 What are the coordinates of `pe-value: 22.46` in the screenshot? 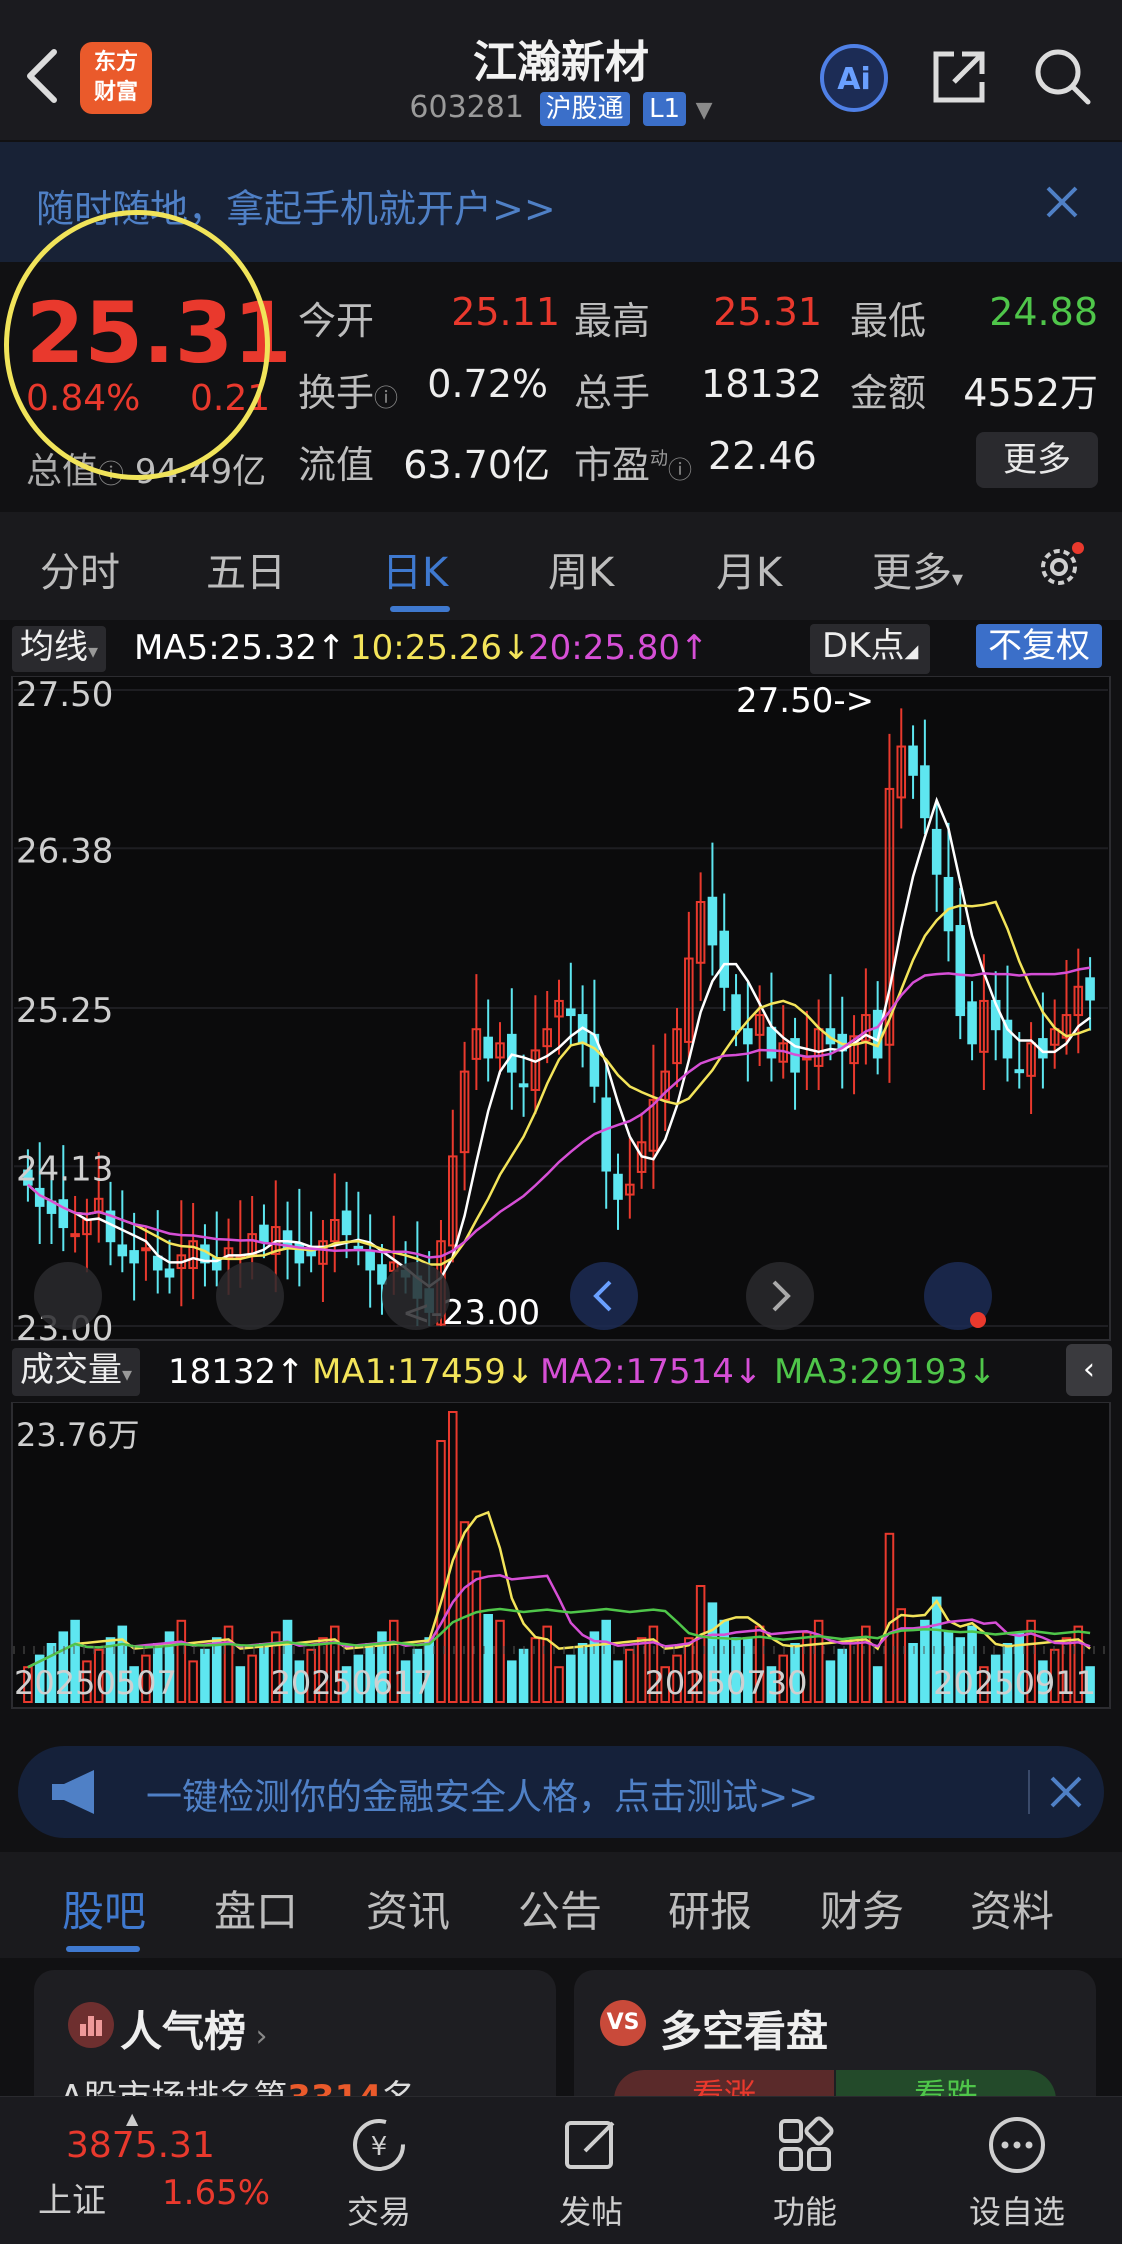 It's located at (762, 456).